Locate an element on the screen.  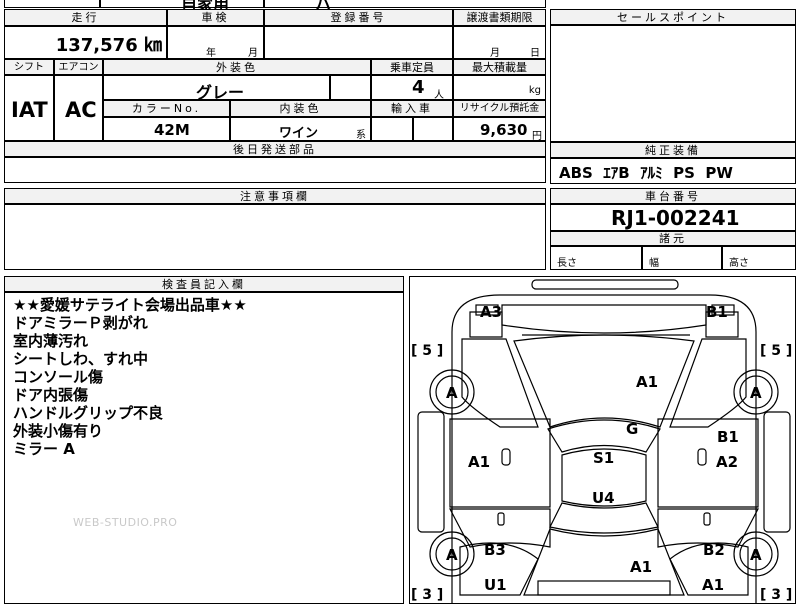
top-partial-cell-left is located at coordinates (52, 4).